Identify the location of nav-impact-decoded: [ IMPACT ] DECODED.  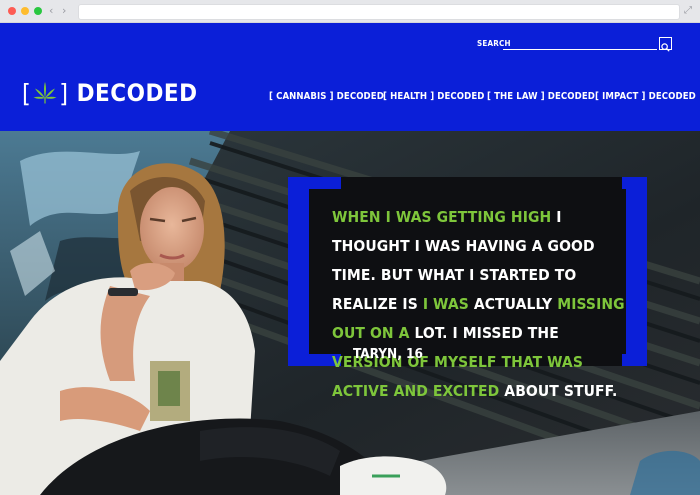
(645, 98).